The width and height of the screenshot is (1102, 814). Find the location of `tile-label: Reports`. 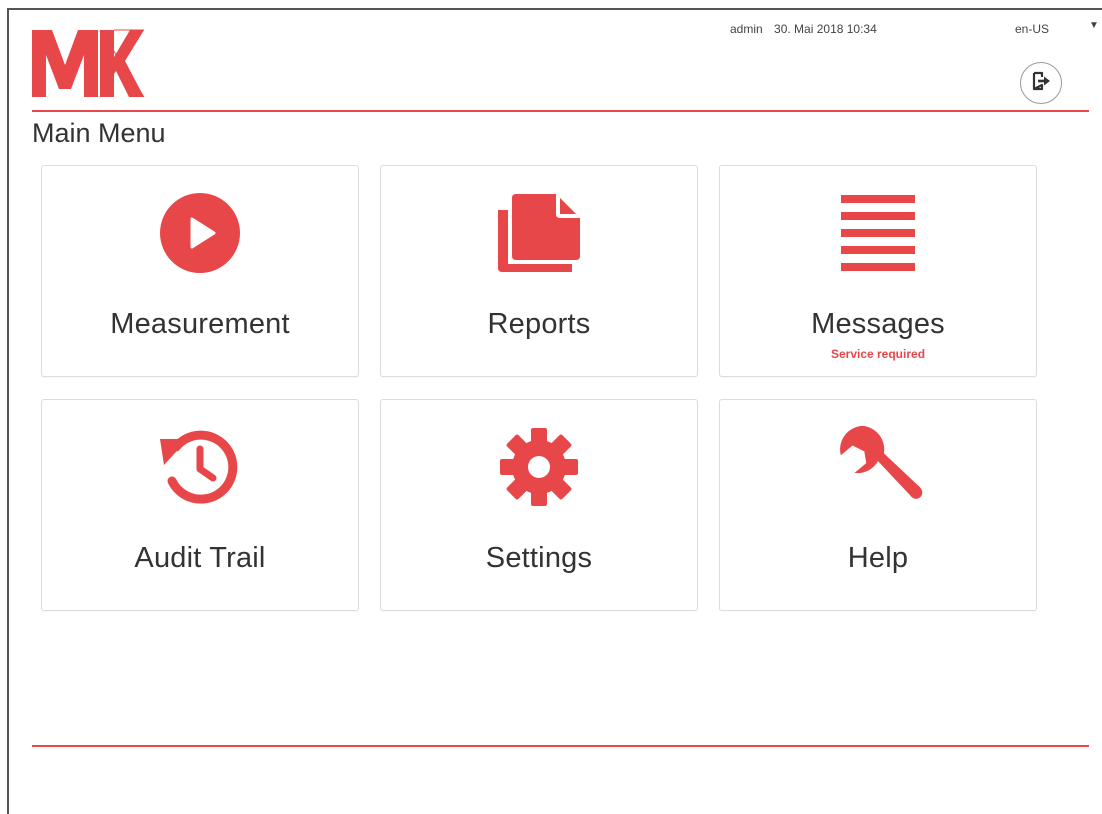

tile-label: Reports is located at coordinates (539, 324).